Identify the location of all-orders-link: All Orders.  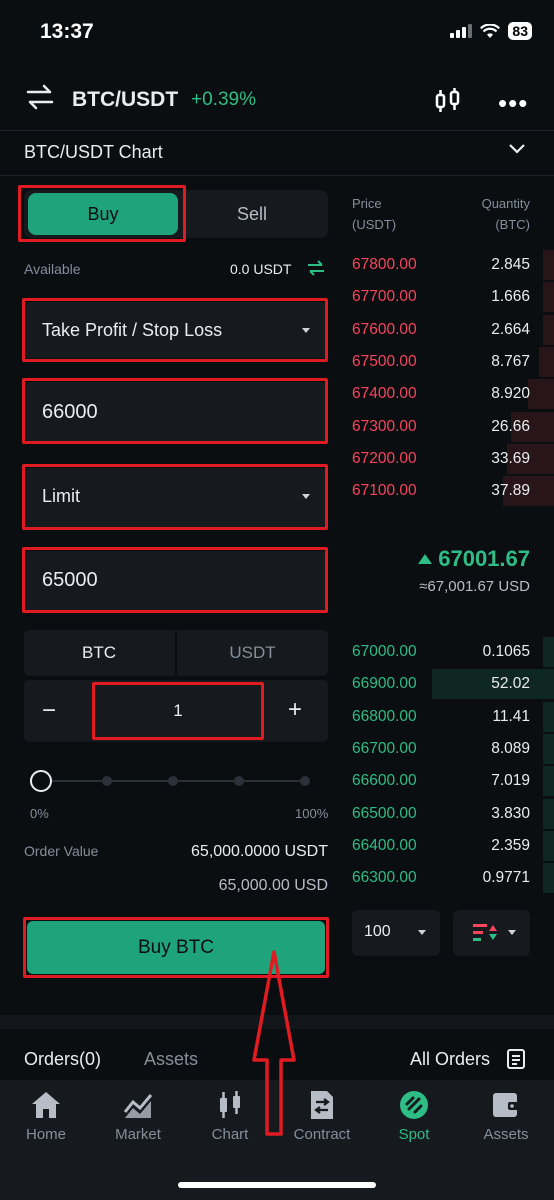
(450, 1059).